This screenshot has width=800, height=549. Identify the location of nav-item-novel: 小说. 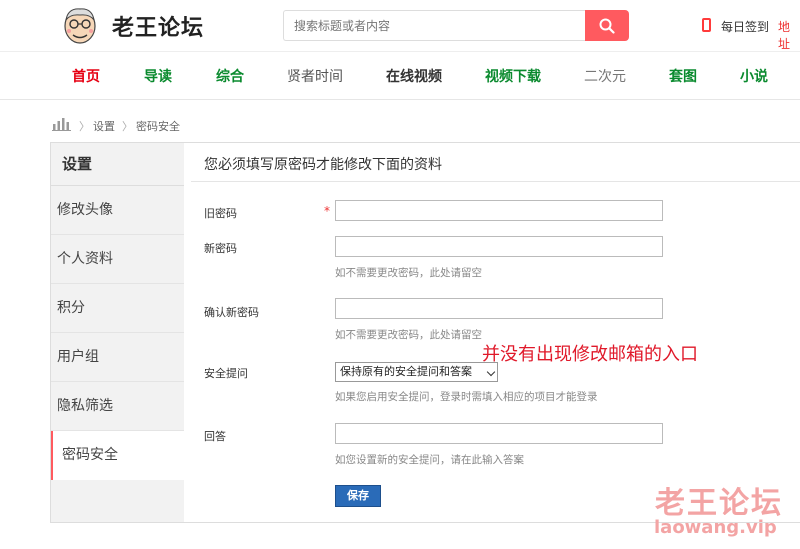
(754, 76).